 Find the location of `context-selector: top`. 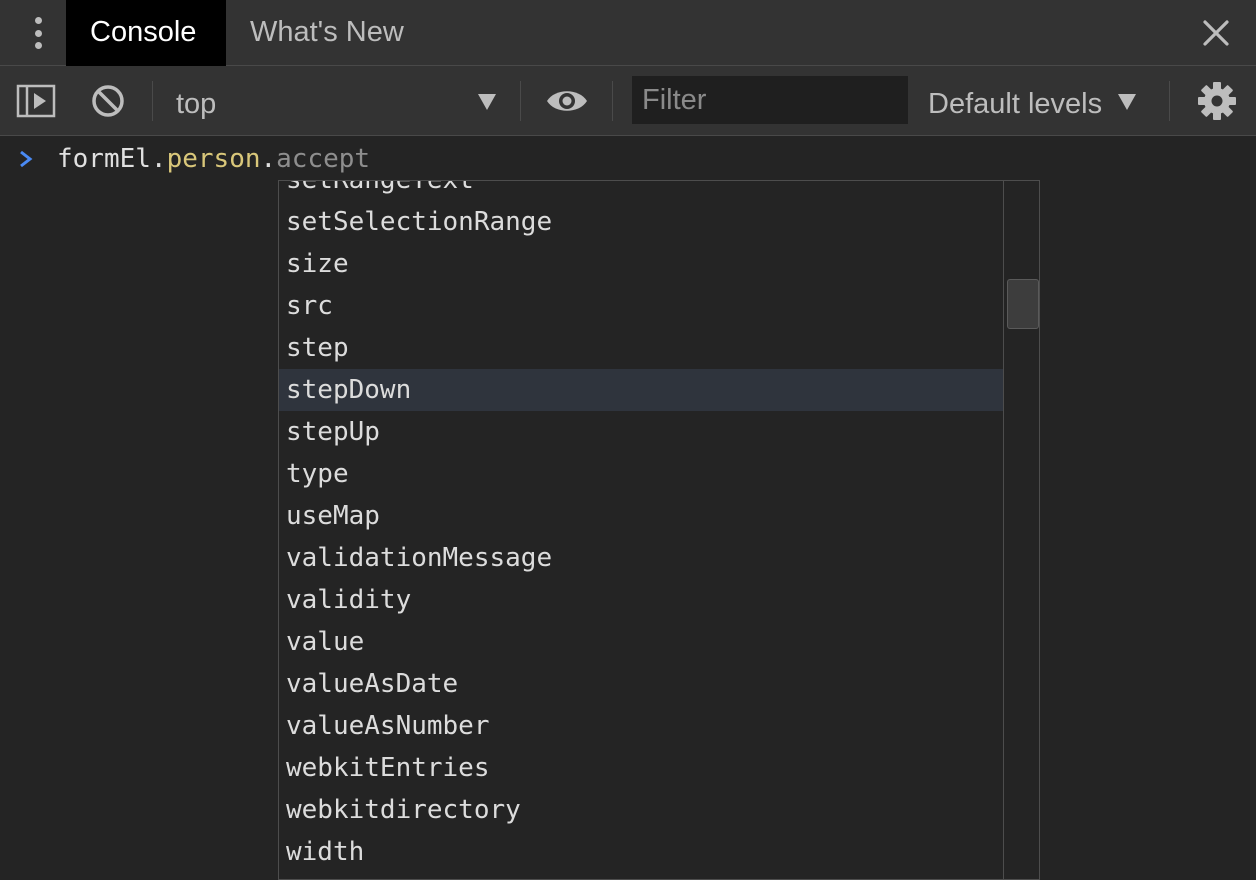

context-selector: top is located at coordinates (338, 101).